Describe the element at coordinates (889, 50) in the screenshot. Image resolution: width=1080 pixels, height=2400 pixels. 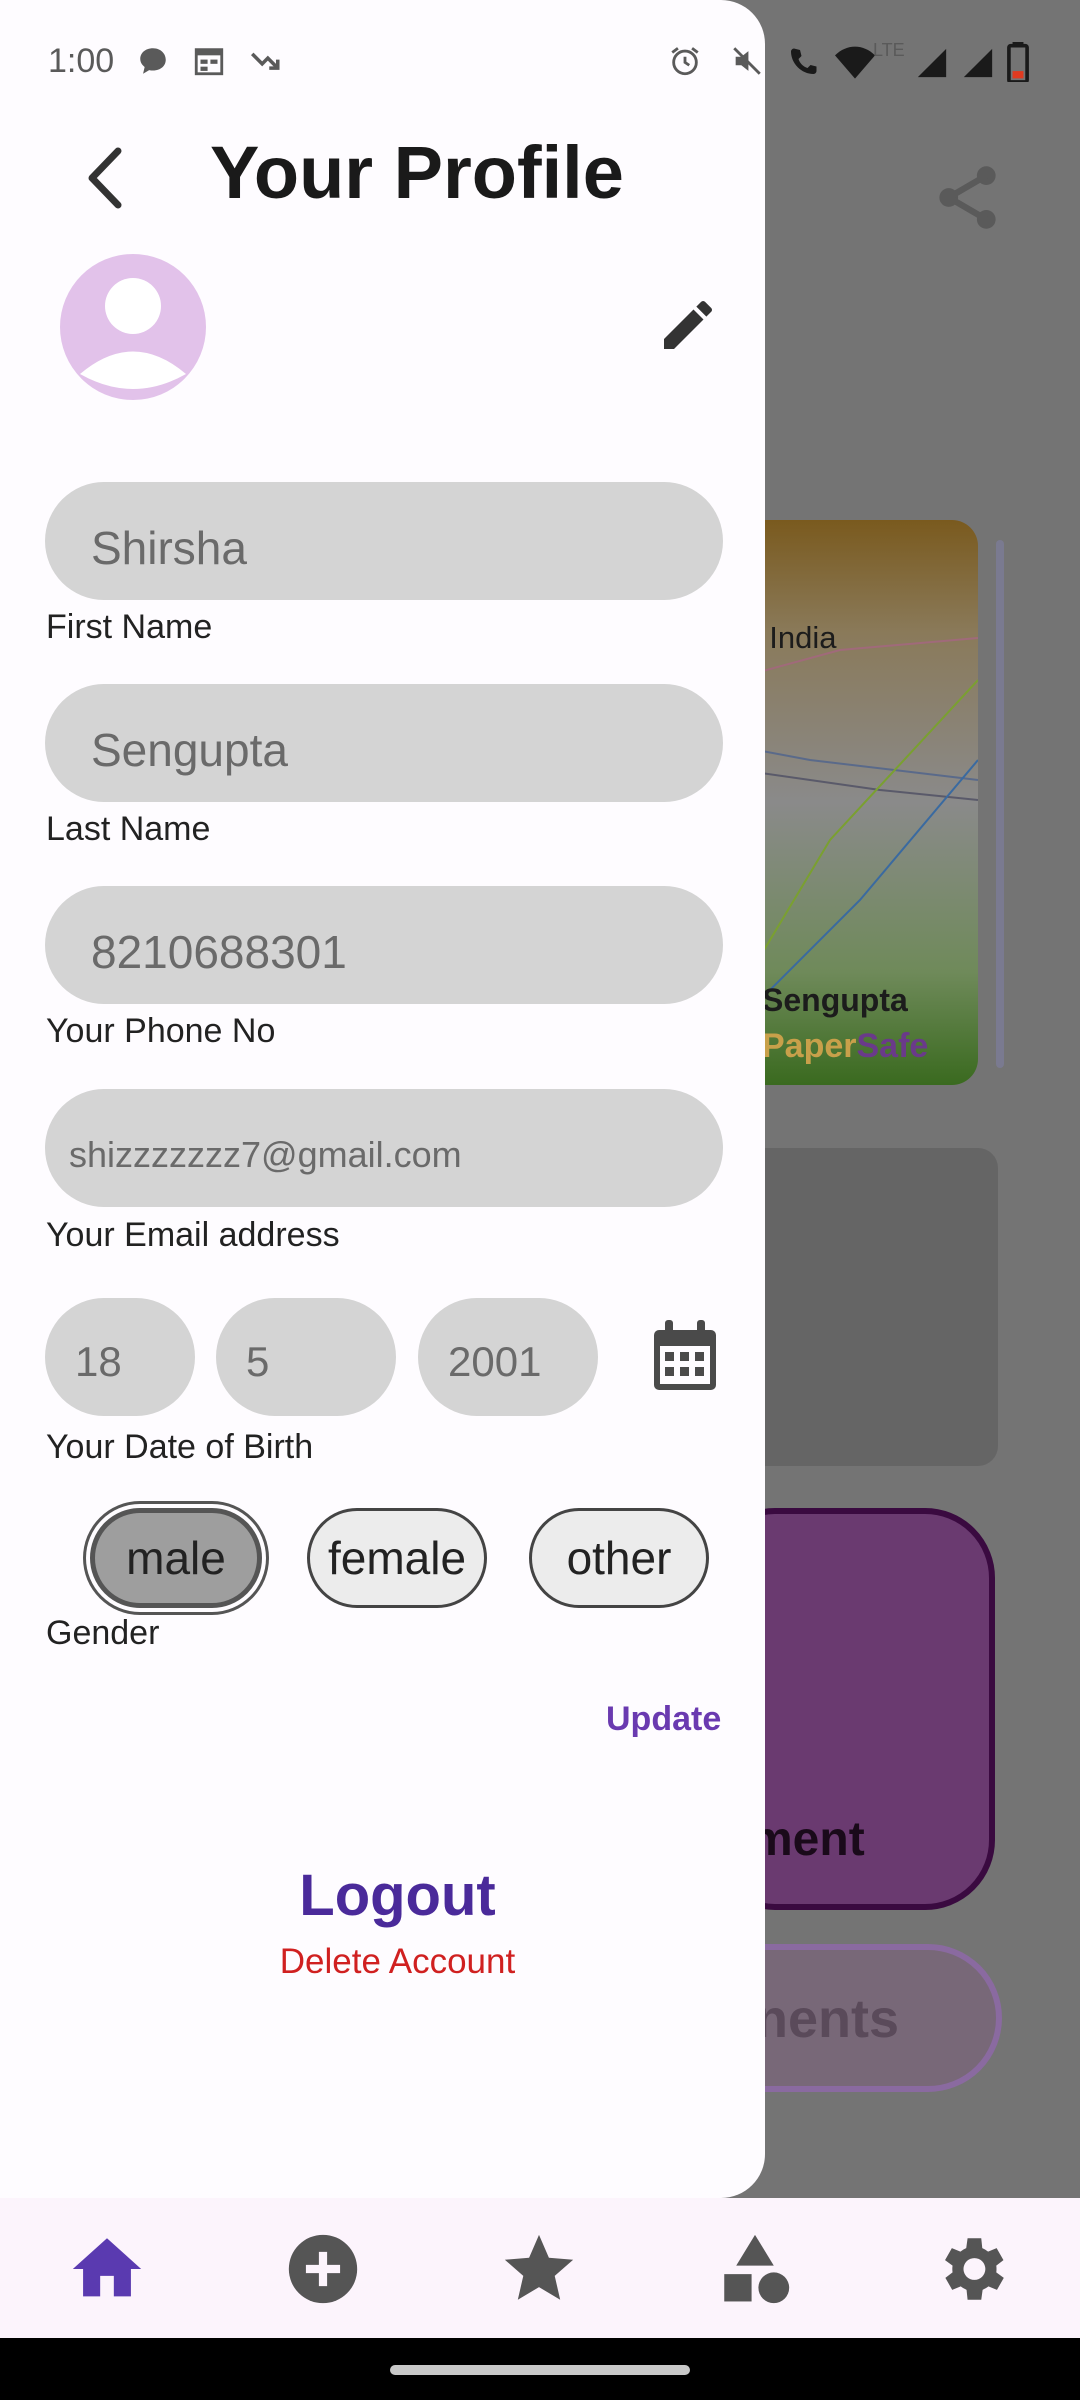
I see `network-type: LTE` at that location.